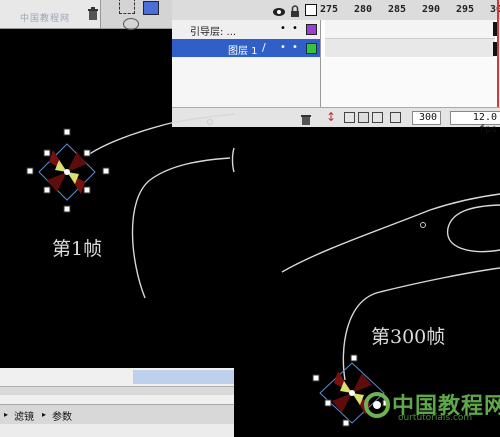 The height and width of the screenshot is (437, 500). I want to click on panel-strip, so click(117, 390).